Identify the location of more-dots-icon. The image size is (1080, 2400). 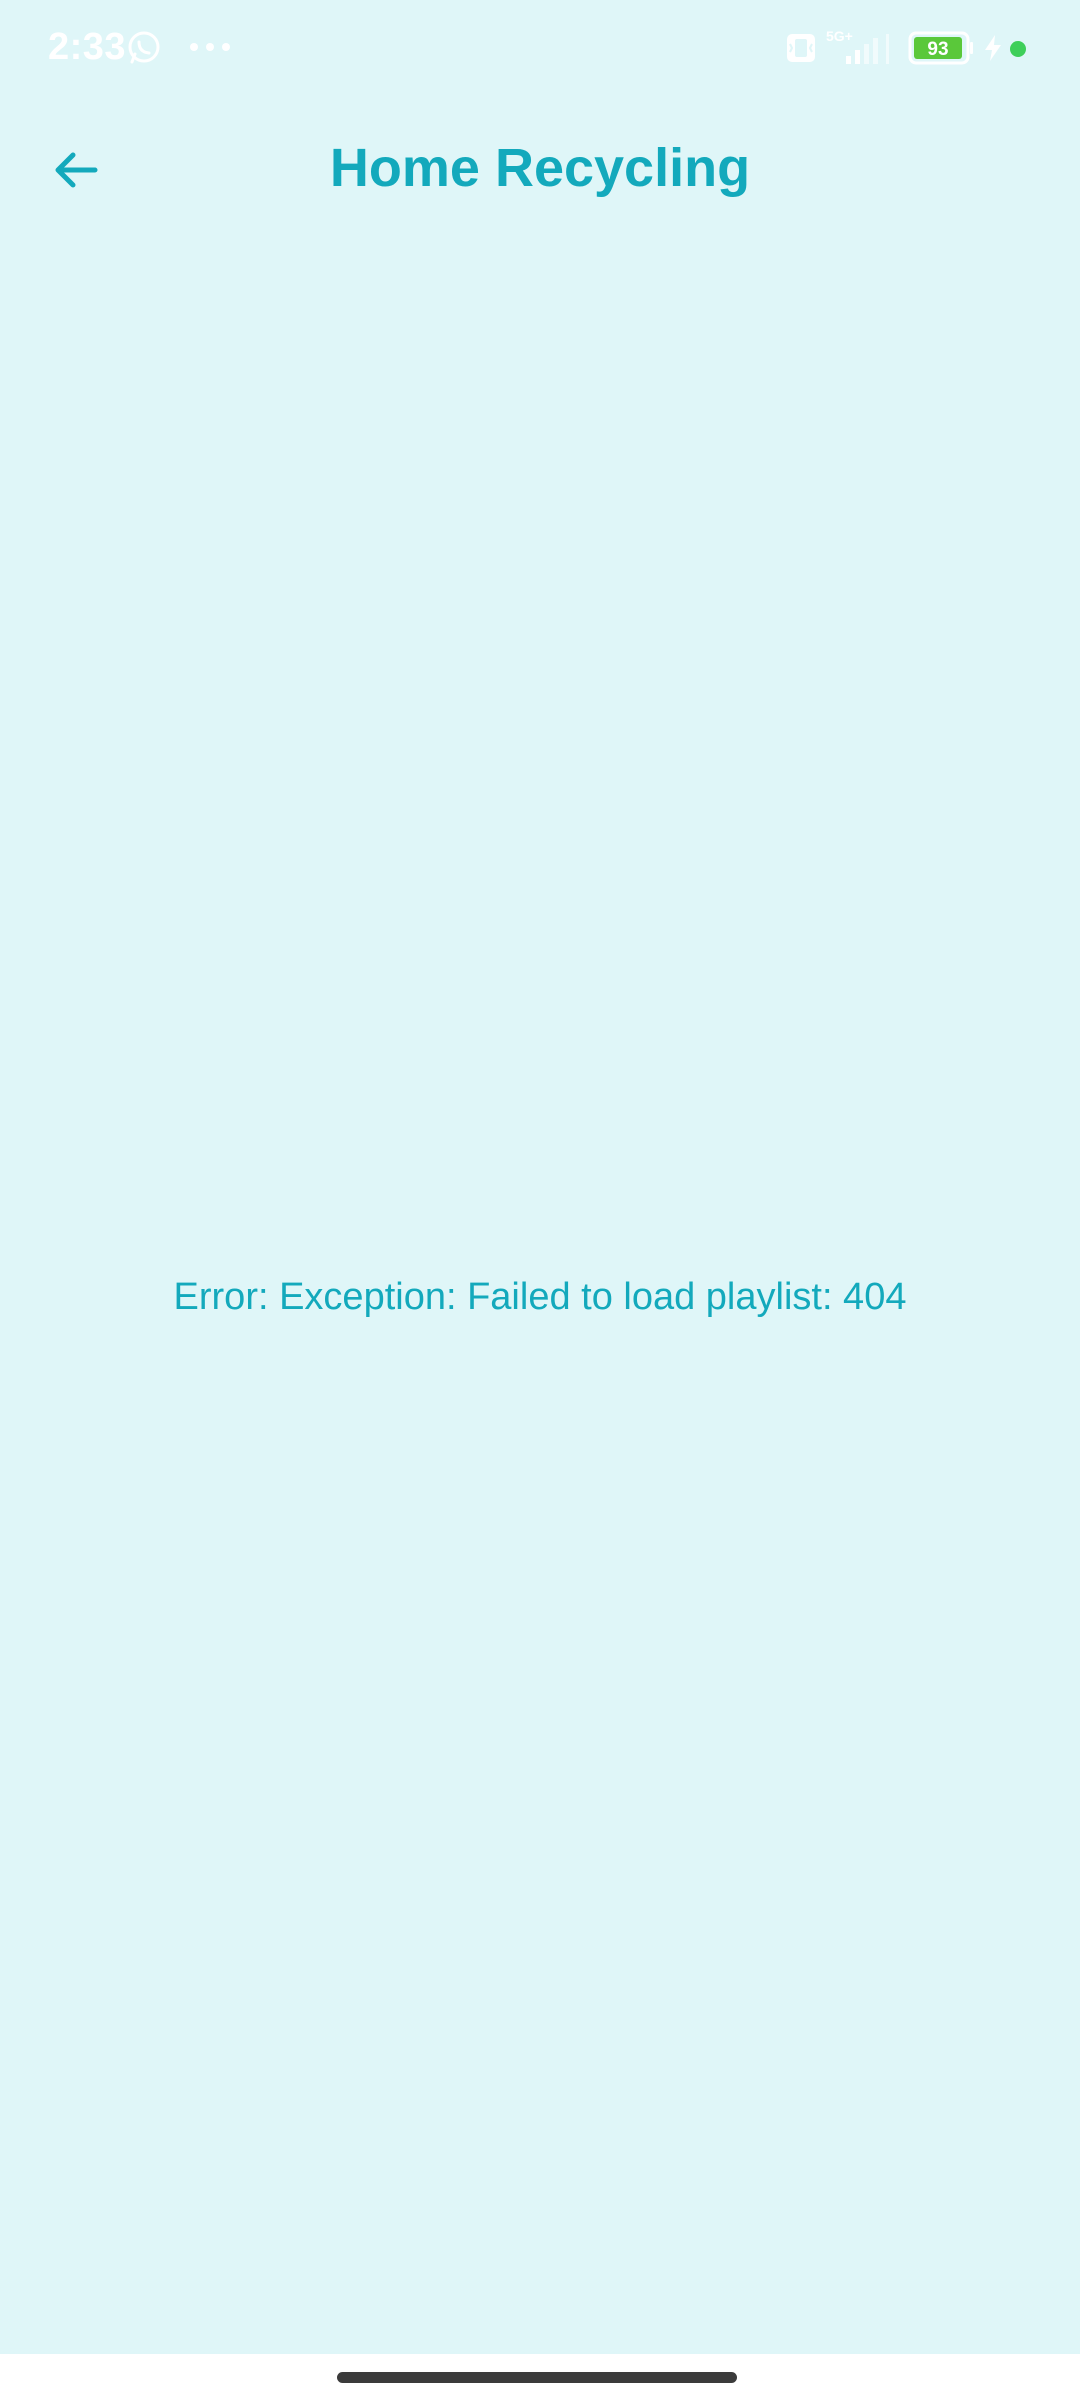
(210, 47).